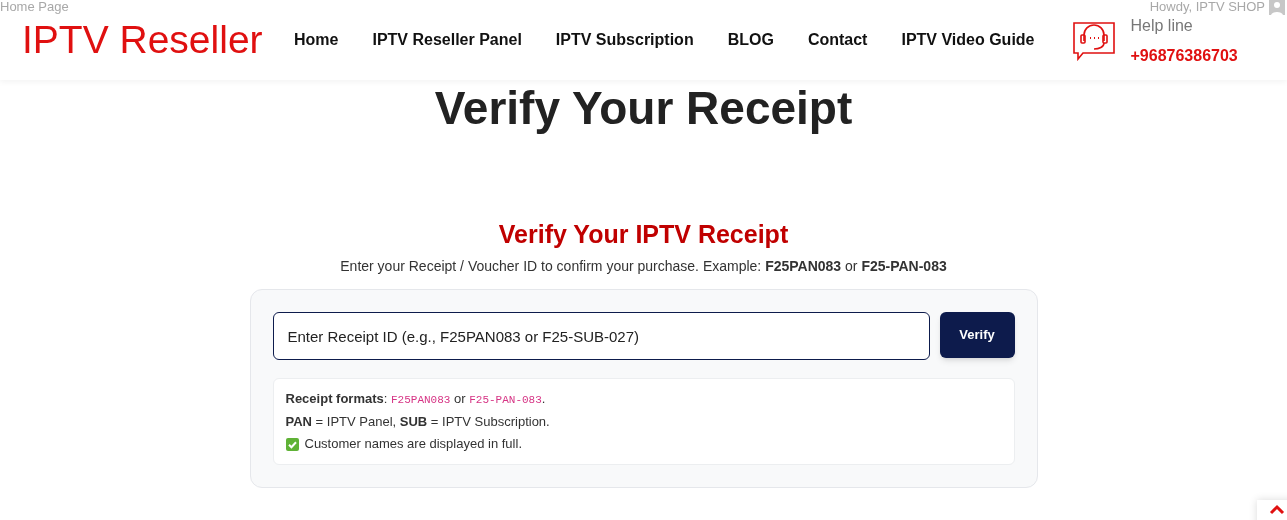 The height and width of the screenshot is (520, 1287). I want to click on note-text: PAN = IPTV Panel, SUB = IPTV Subscription., so click(418, 422).